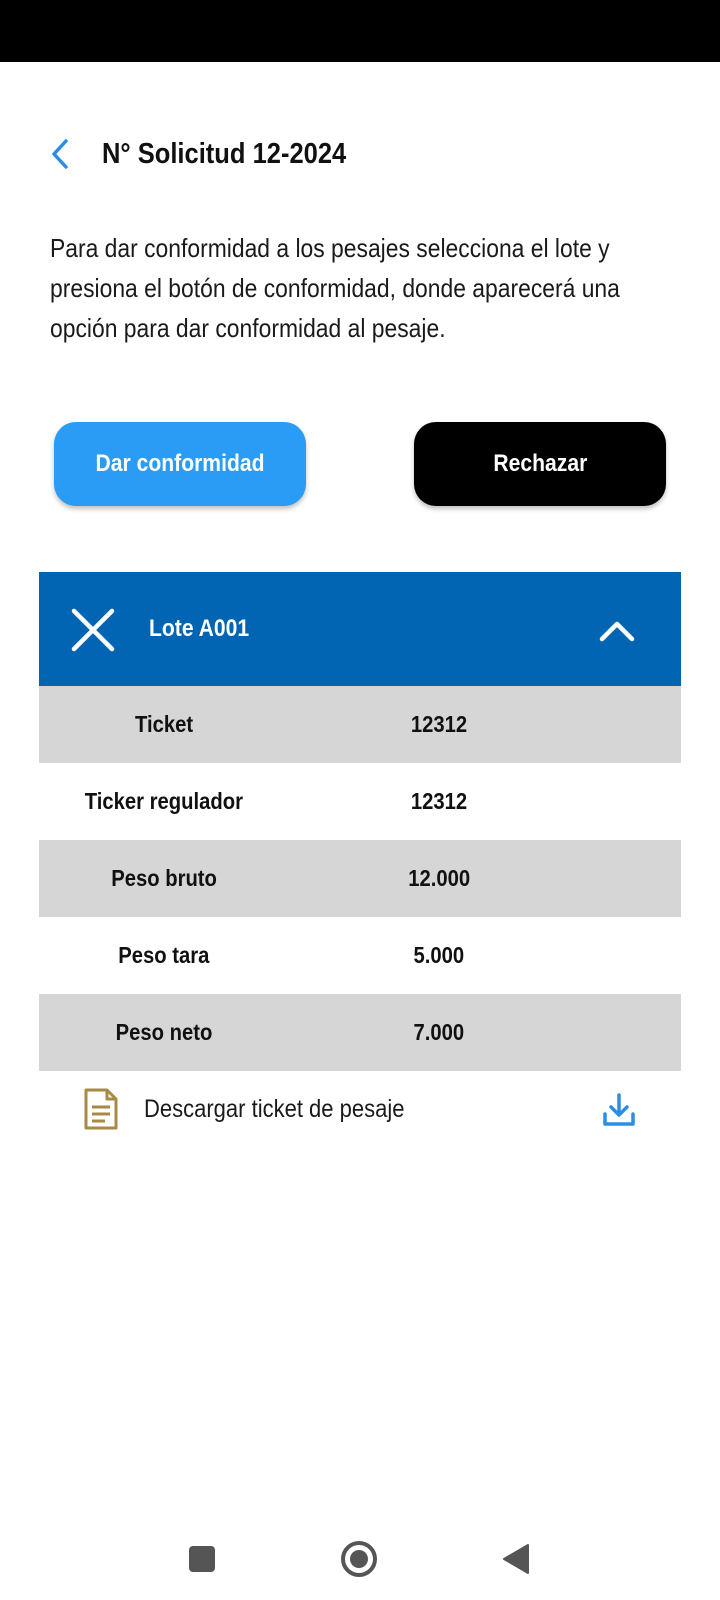 The height and width of the screenshot is (1600, 720). Describe the element at coordinates (164, 878) in the screenshot. I see `row-label: Peso bruto` at that location.